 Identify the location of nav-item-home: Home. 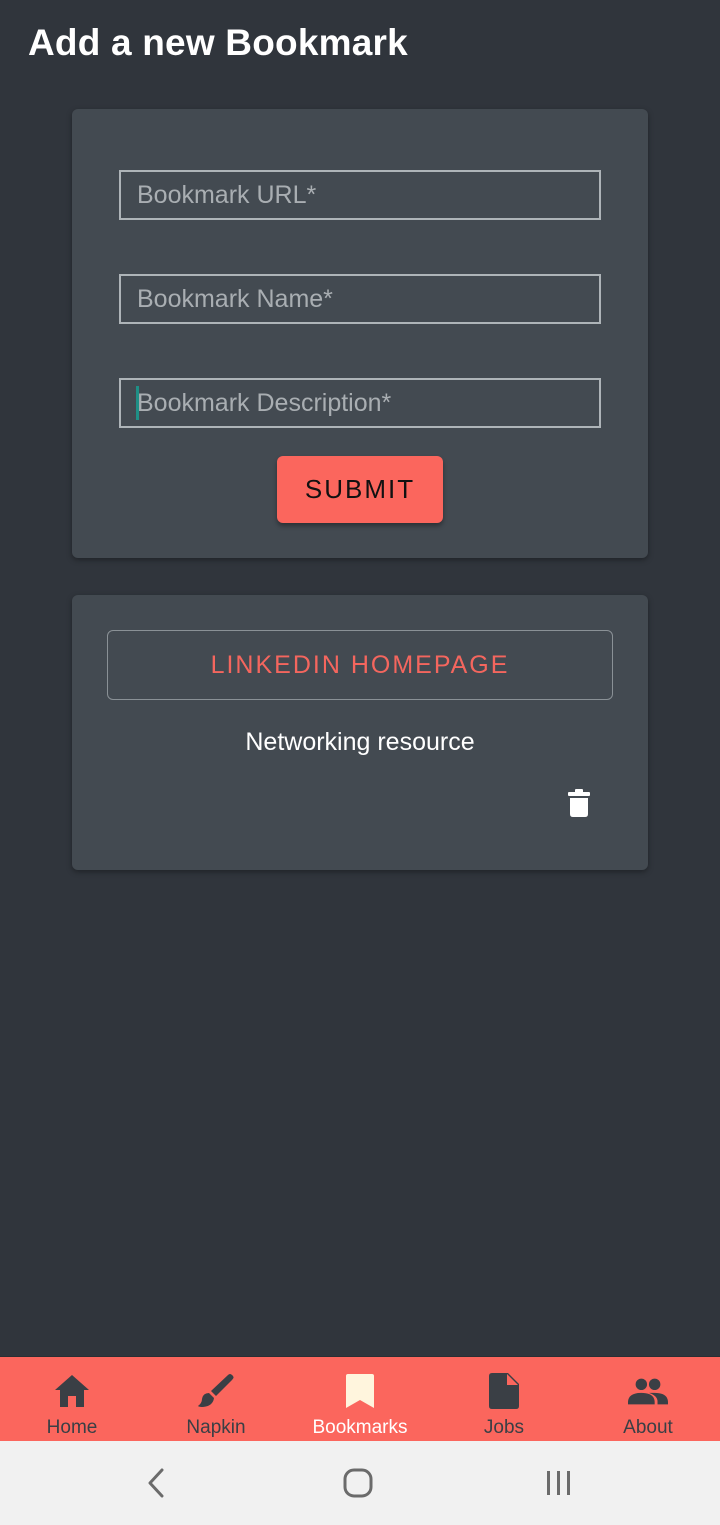
(72, 1399).